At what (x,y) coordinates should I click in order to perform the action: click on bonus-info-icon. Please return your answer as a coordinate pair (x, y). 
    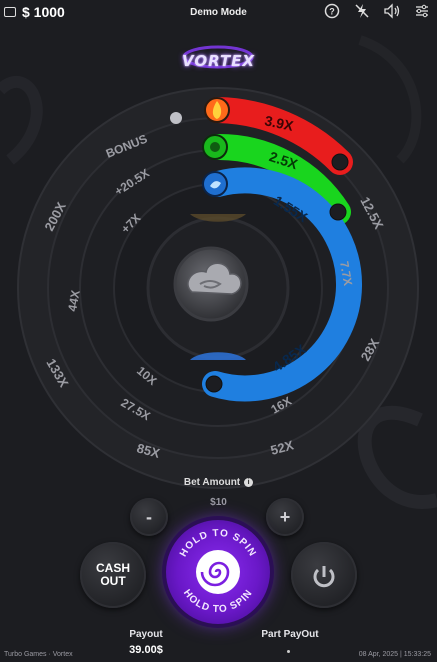
    Looking at the image, I should click on (176, 118).